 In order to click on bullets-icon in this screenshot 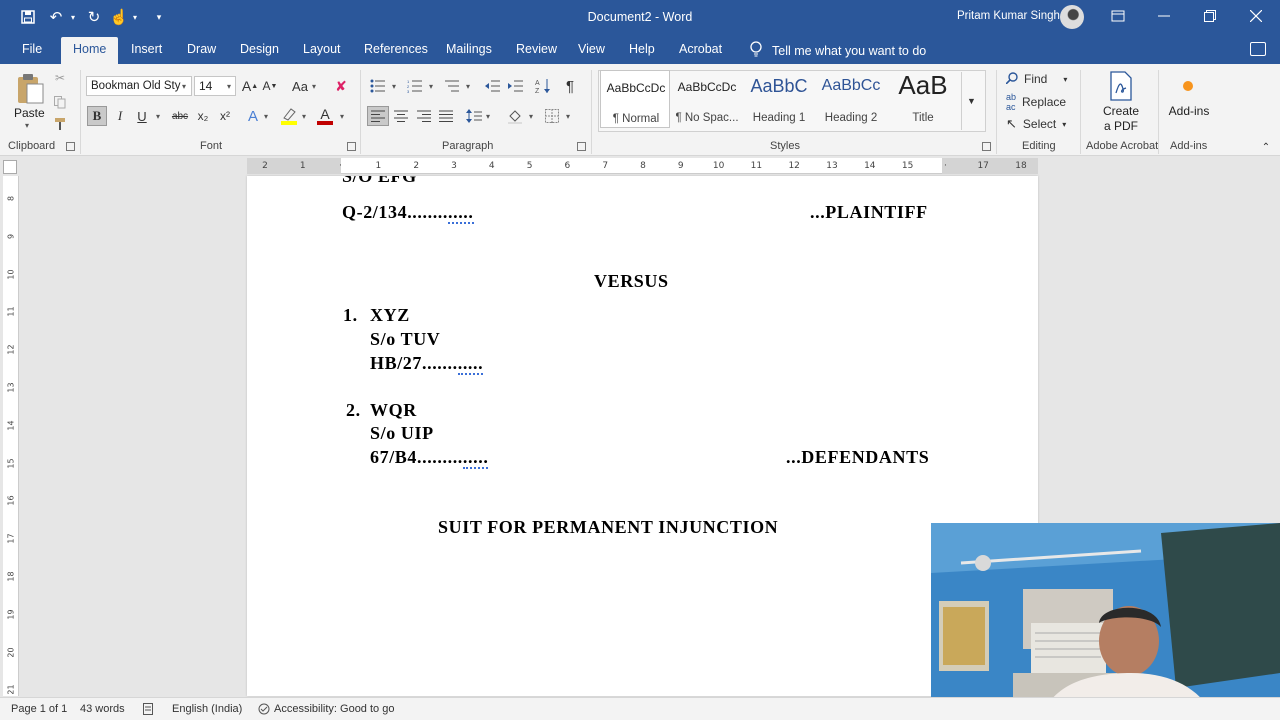, I will do `click(378, 86)`.